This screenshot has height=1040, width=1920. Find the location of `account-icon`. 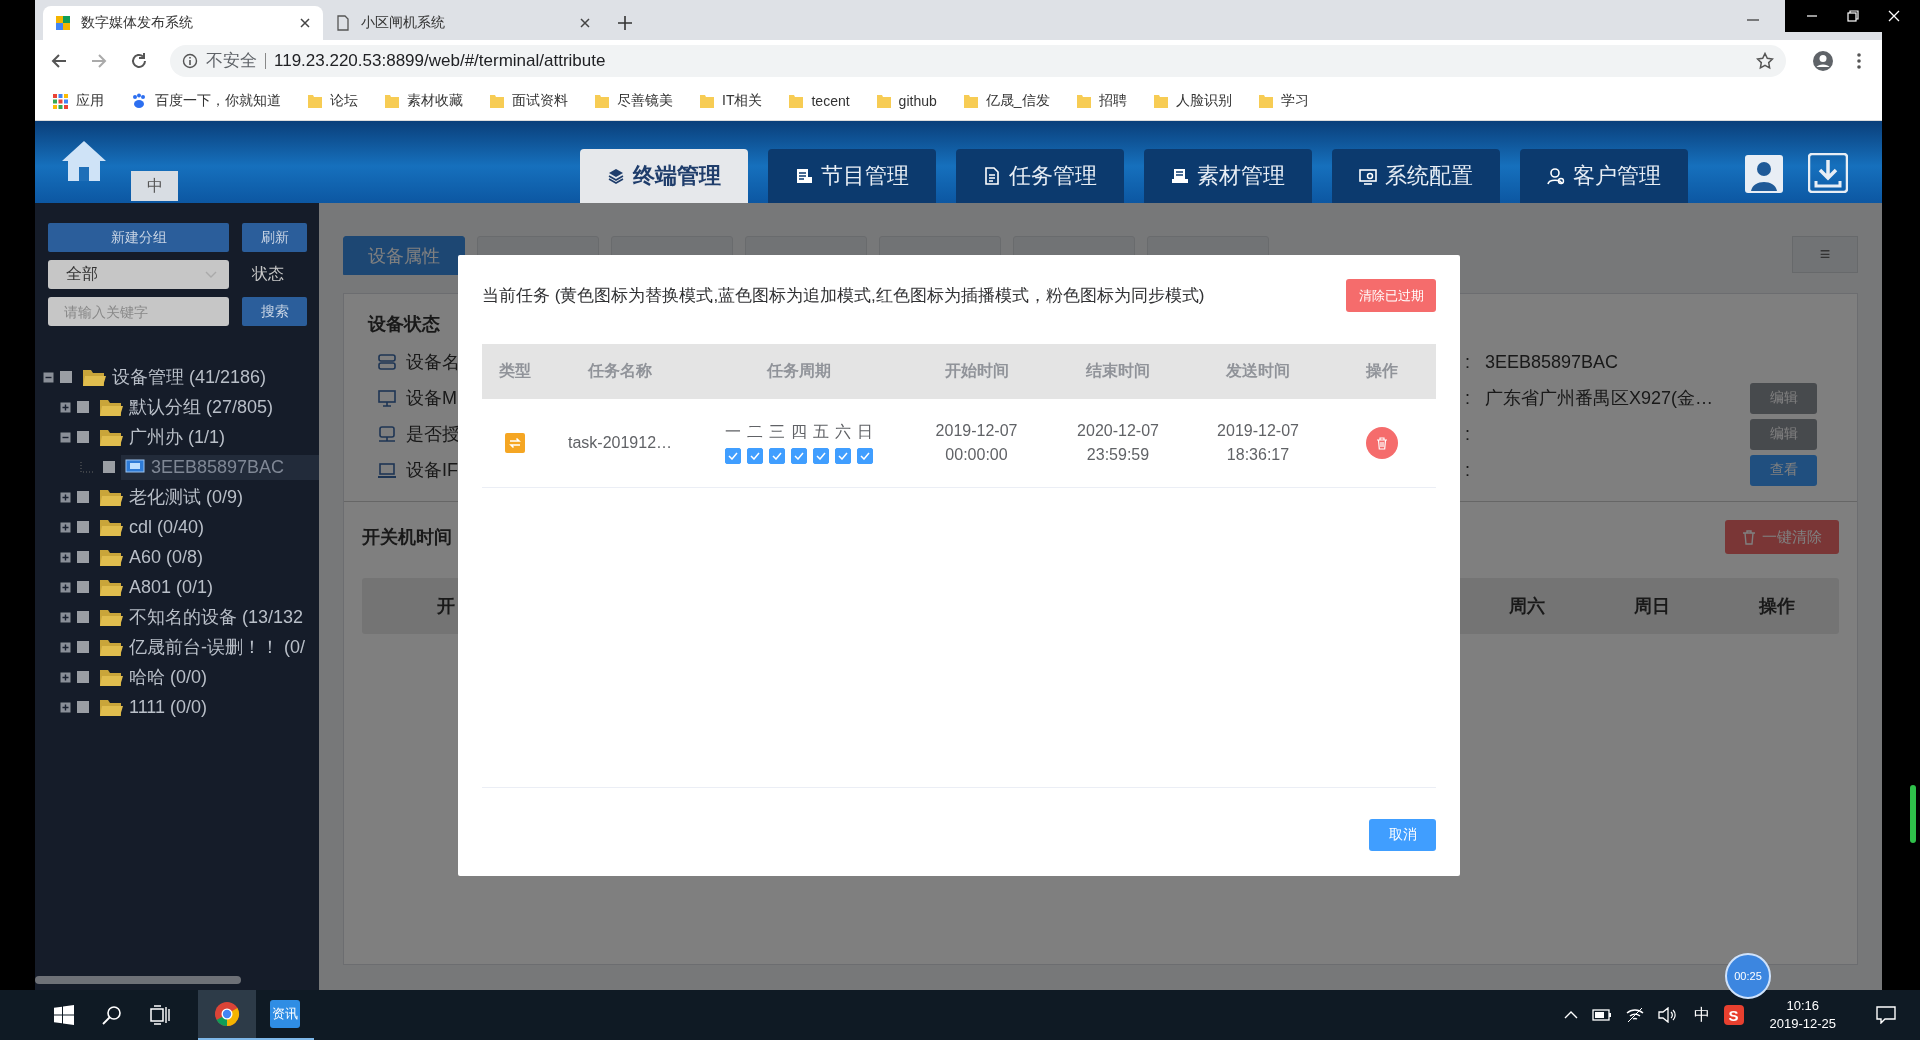

account-icon is located at coordinates (1823, 61).